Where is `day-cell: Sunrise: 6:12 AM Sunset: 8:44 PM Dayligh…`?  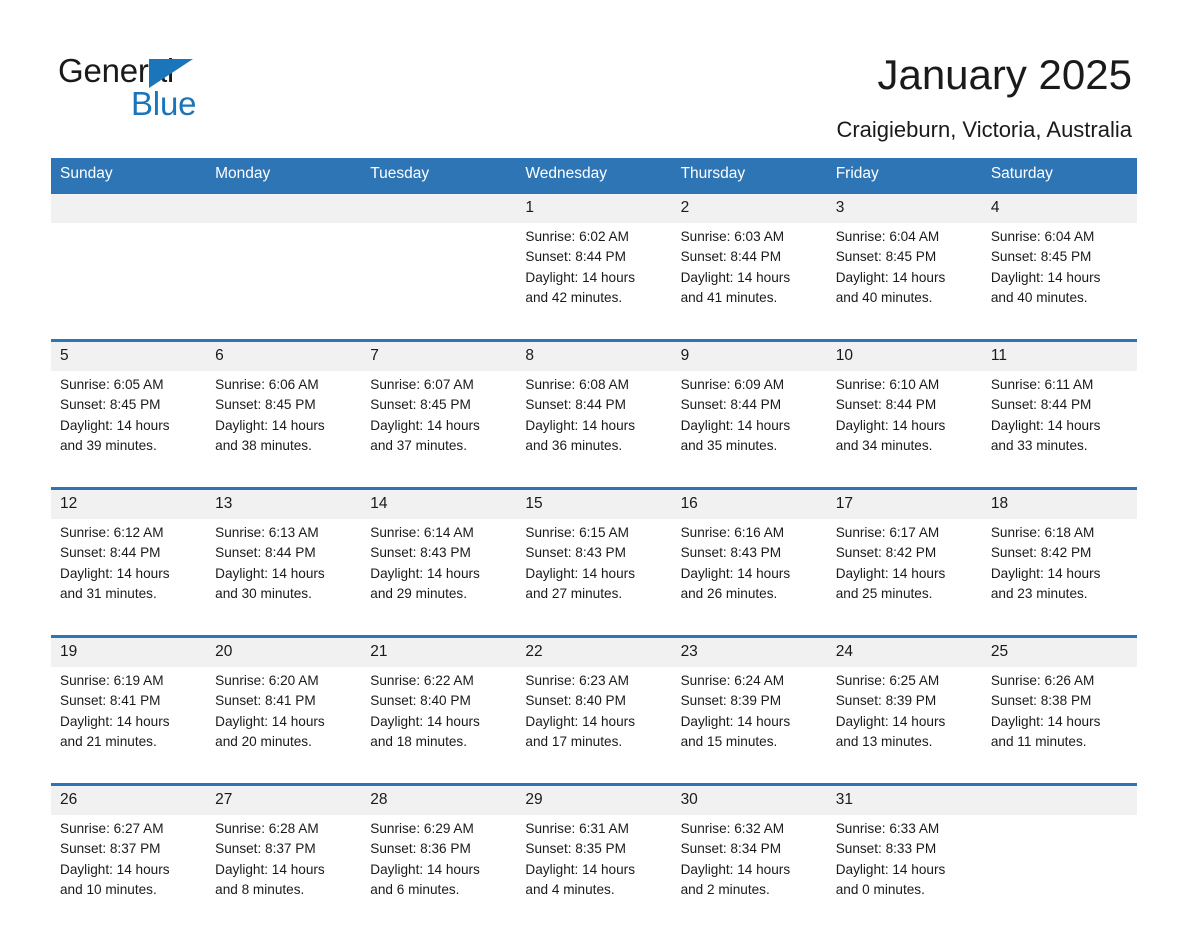
day-cell: Sunrise: 6:12 AM Sunset: 8:44 PM Dayligh… is located at coordinates (128, 578).